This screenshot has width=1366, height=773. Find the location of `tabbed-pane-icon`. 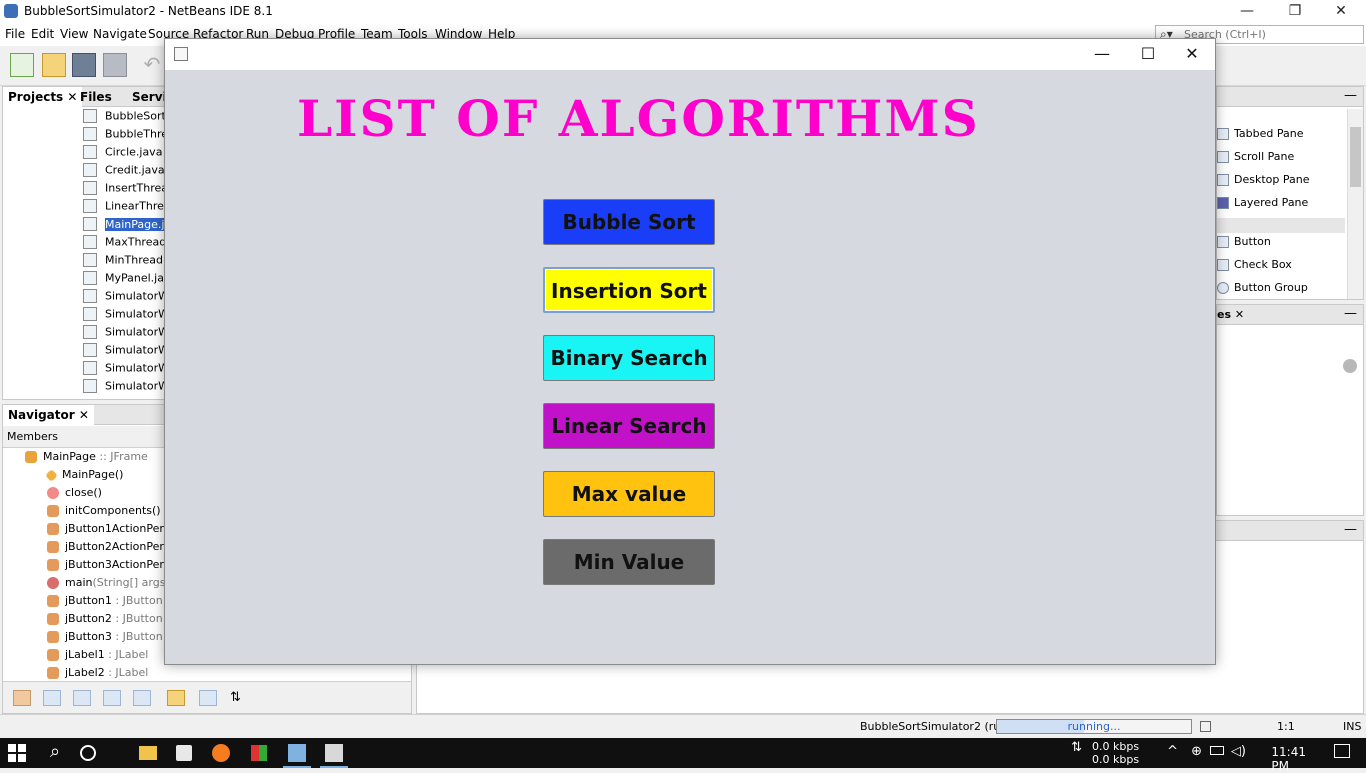

tabbed-pane-icon is located at coordinates (1223, 134).